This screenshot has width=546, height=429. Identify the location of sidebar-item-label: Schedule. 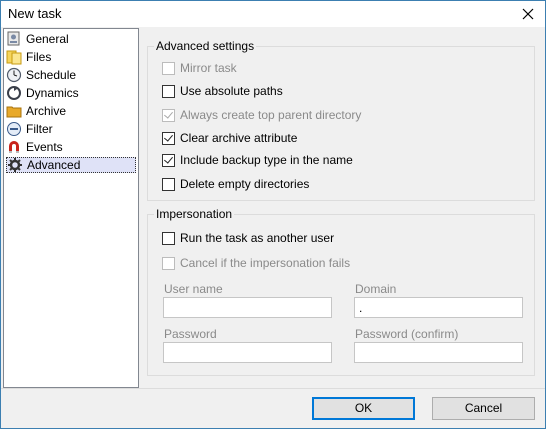
(51, 75).